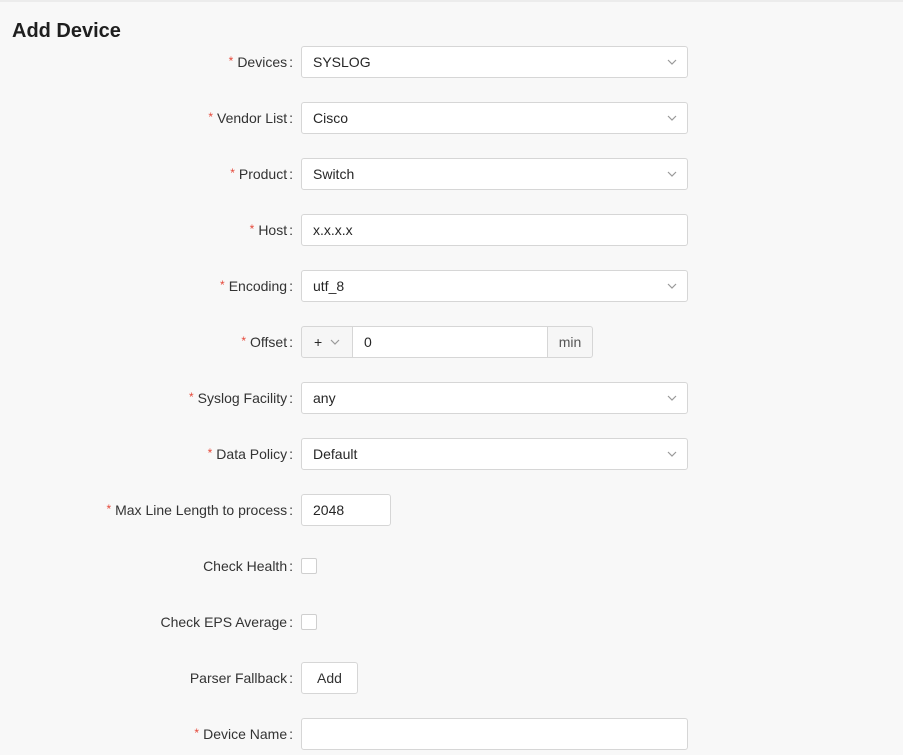  I want to click on parser-fallback-add-button: Add, so click(329, 678).